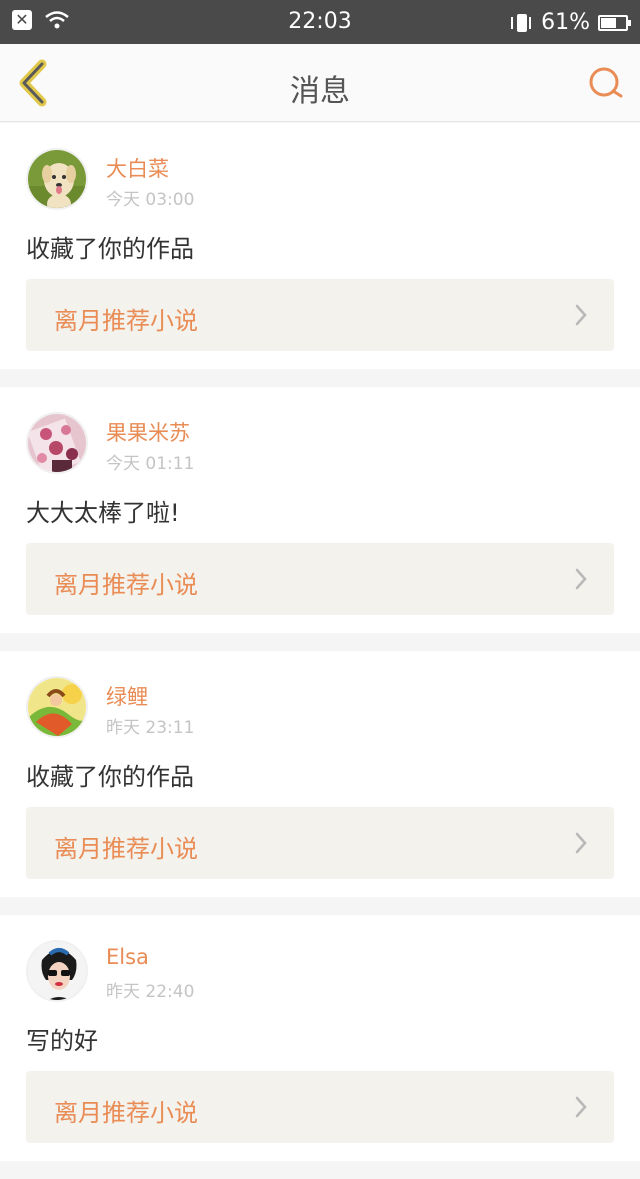  I want to click on search-icon, so click(606, 82).